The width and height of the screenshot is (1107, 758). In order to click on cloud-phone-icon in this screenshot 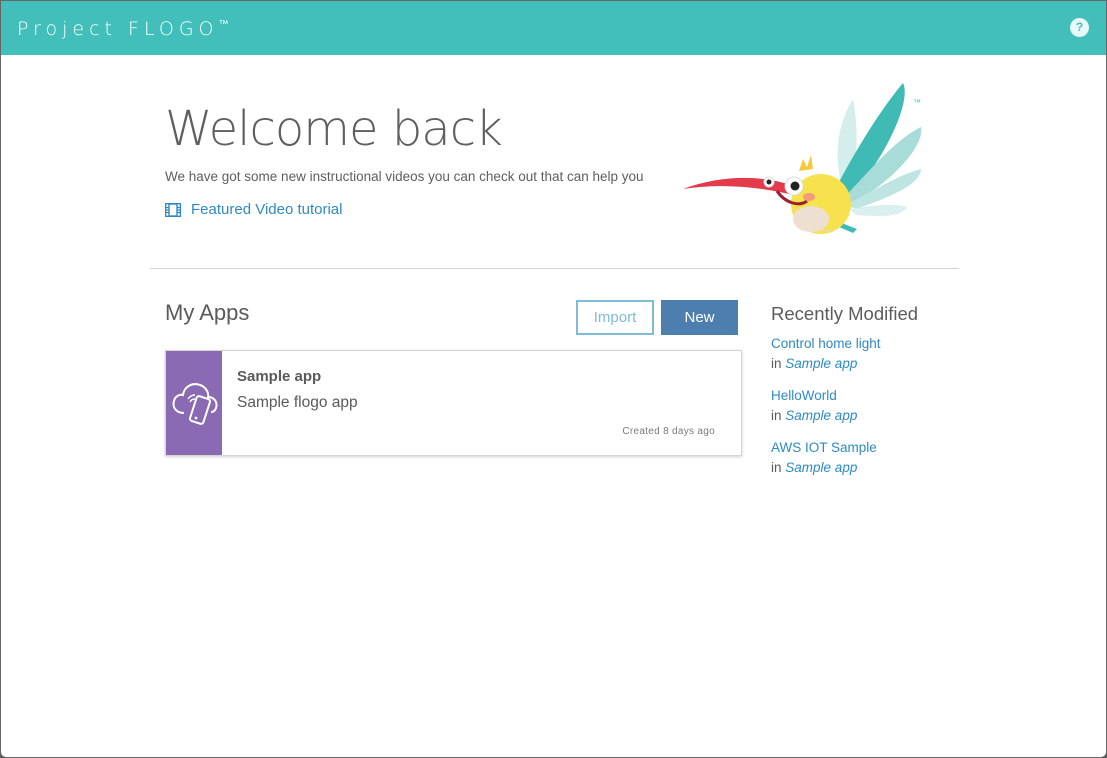, I will do `click(195, 404)`.